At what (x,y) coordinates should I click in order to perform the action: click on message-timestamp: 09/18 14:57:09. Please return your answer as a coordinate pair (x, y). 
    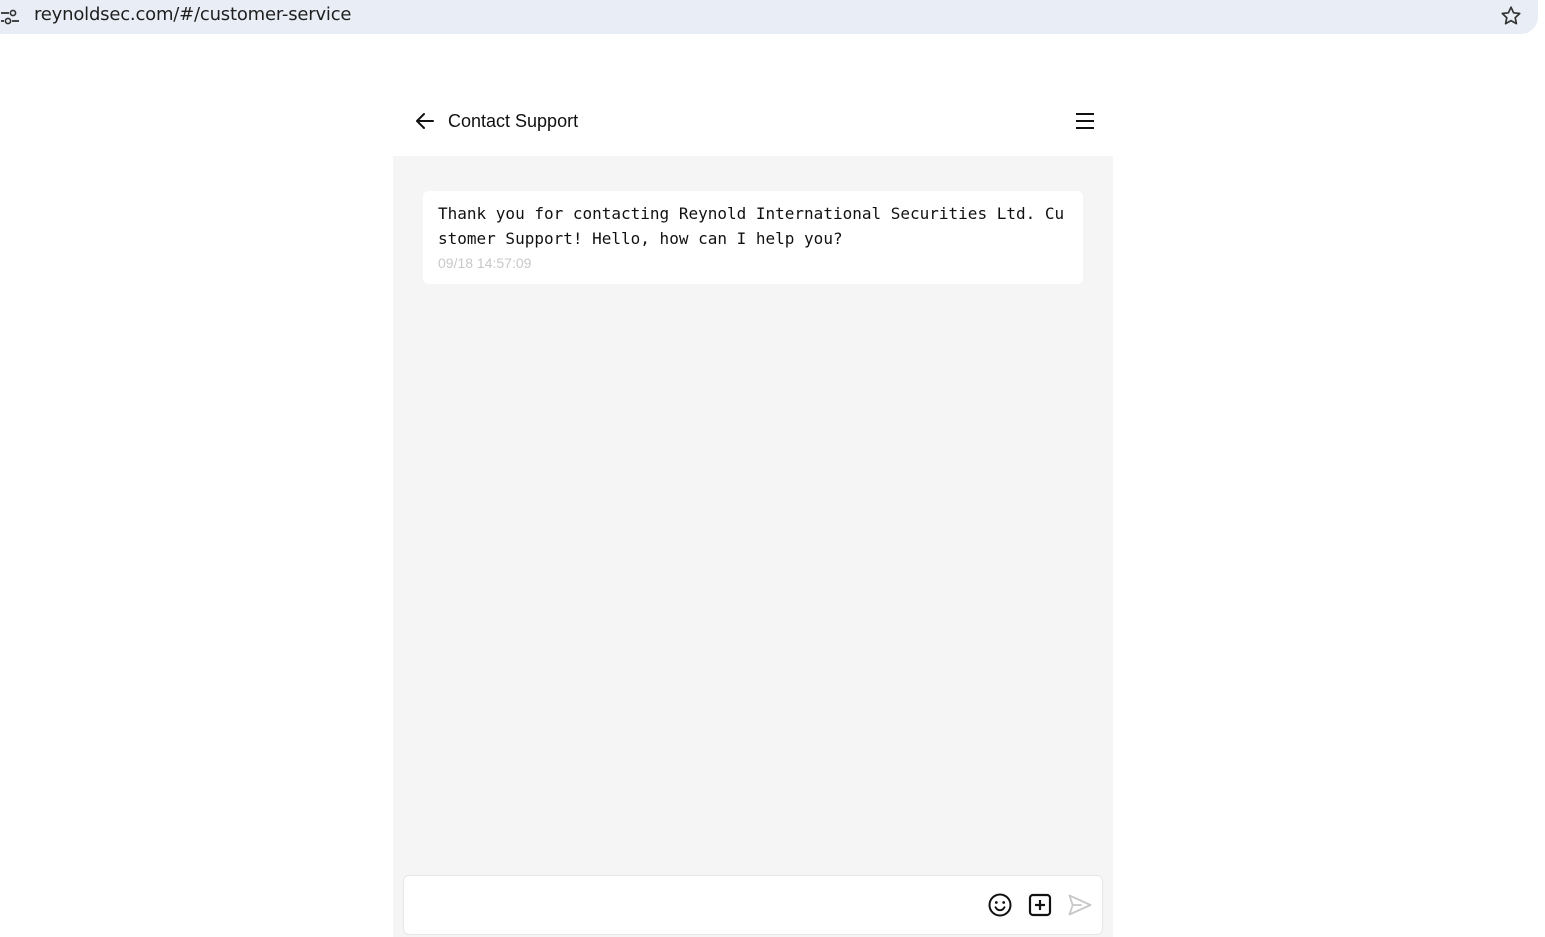
    Looking at the image, I should click on (485, 263).